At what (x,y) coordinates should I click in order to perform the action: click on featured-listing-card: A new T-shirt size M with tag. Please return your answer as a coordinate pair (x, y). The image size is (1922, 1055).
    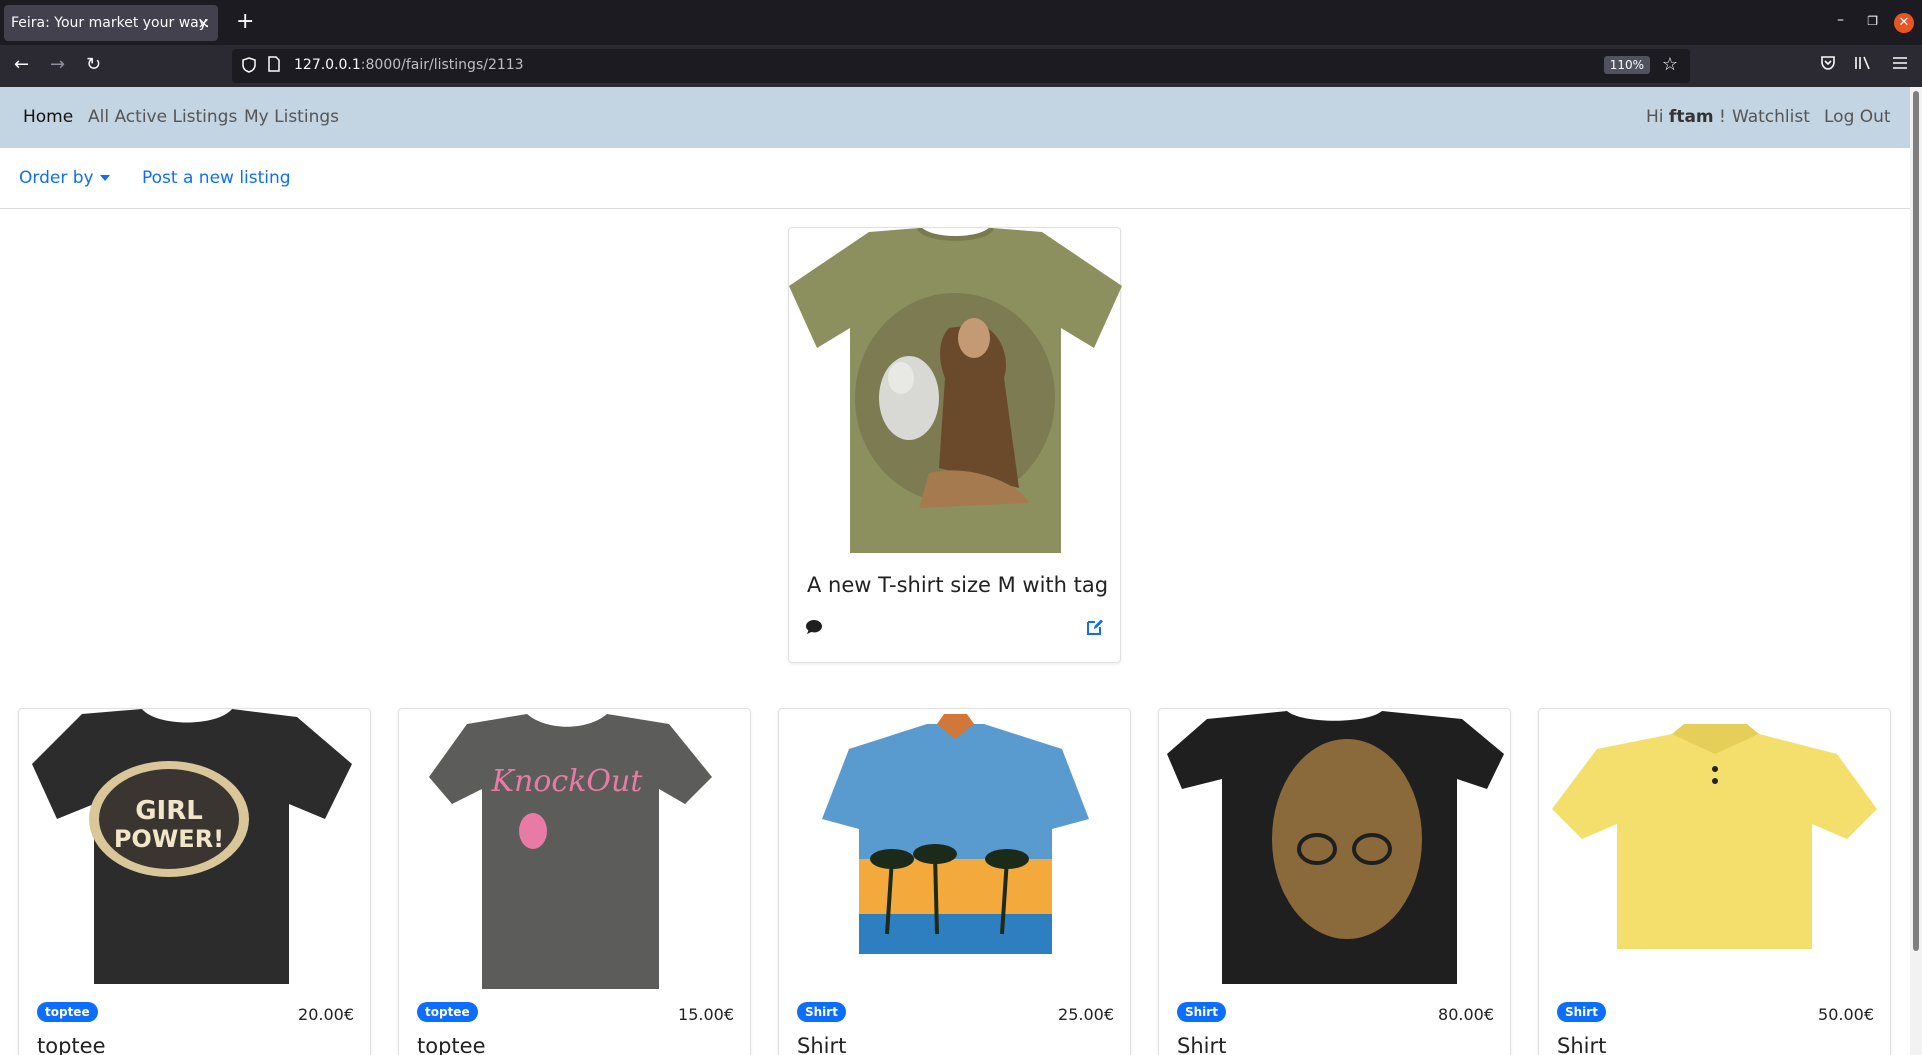
    Looking at the image, I should click on (955, 445).